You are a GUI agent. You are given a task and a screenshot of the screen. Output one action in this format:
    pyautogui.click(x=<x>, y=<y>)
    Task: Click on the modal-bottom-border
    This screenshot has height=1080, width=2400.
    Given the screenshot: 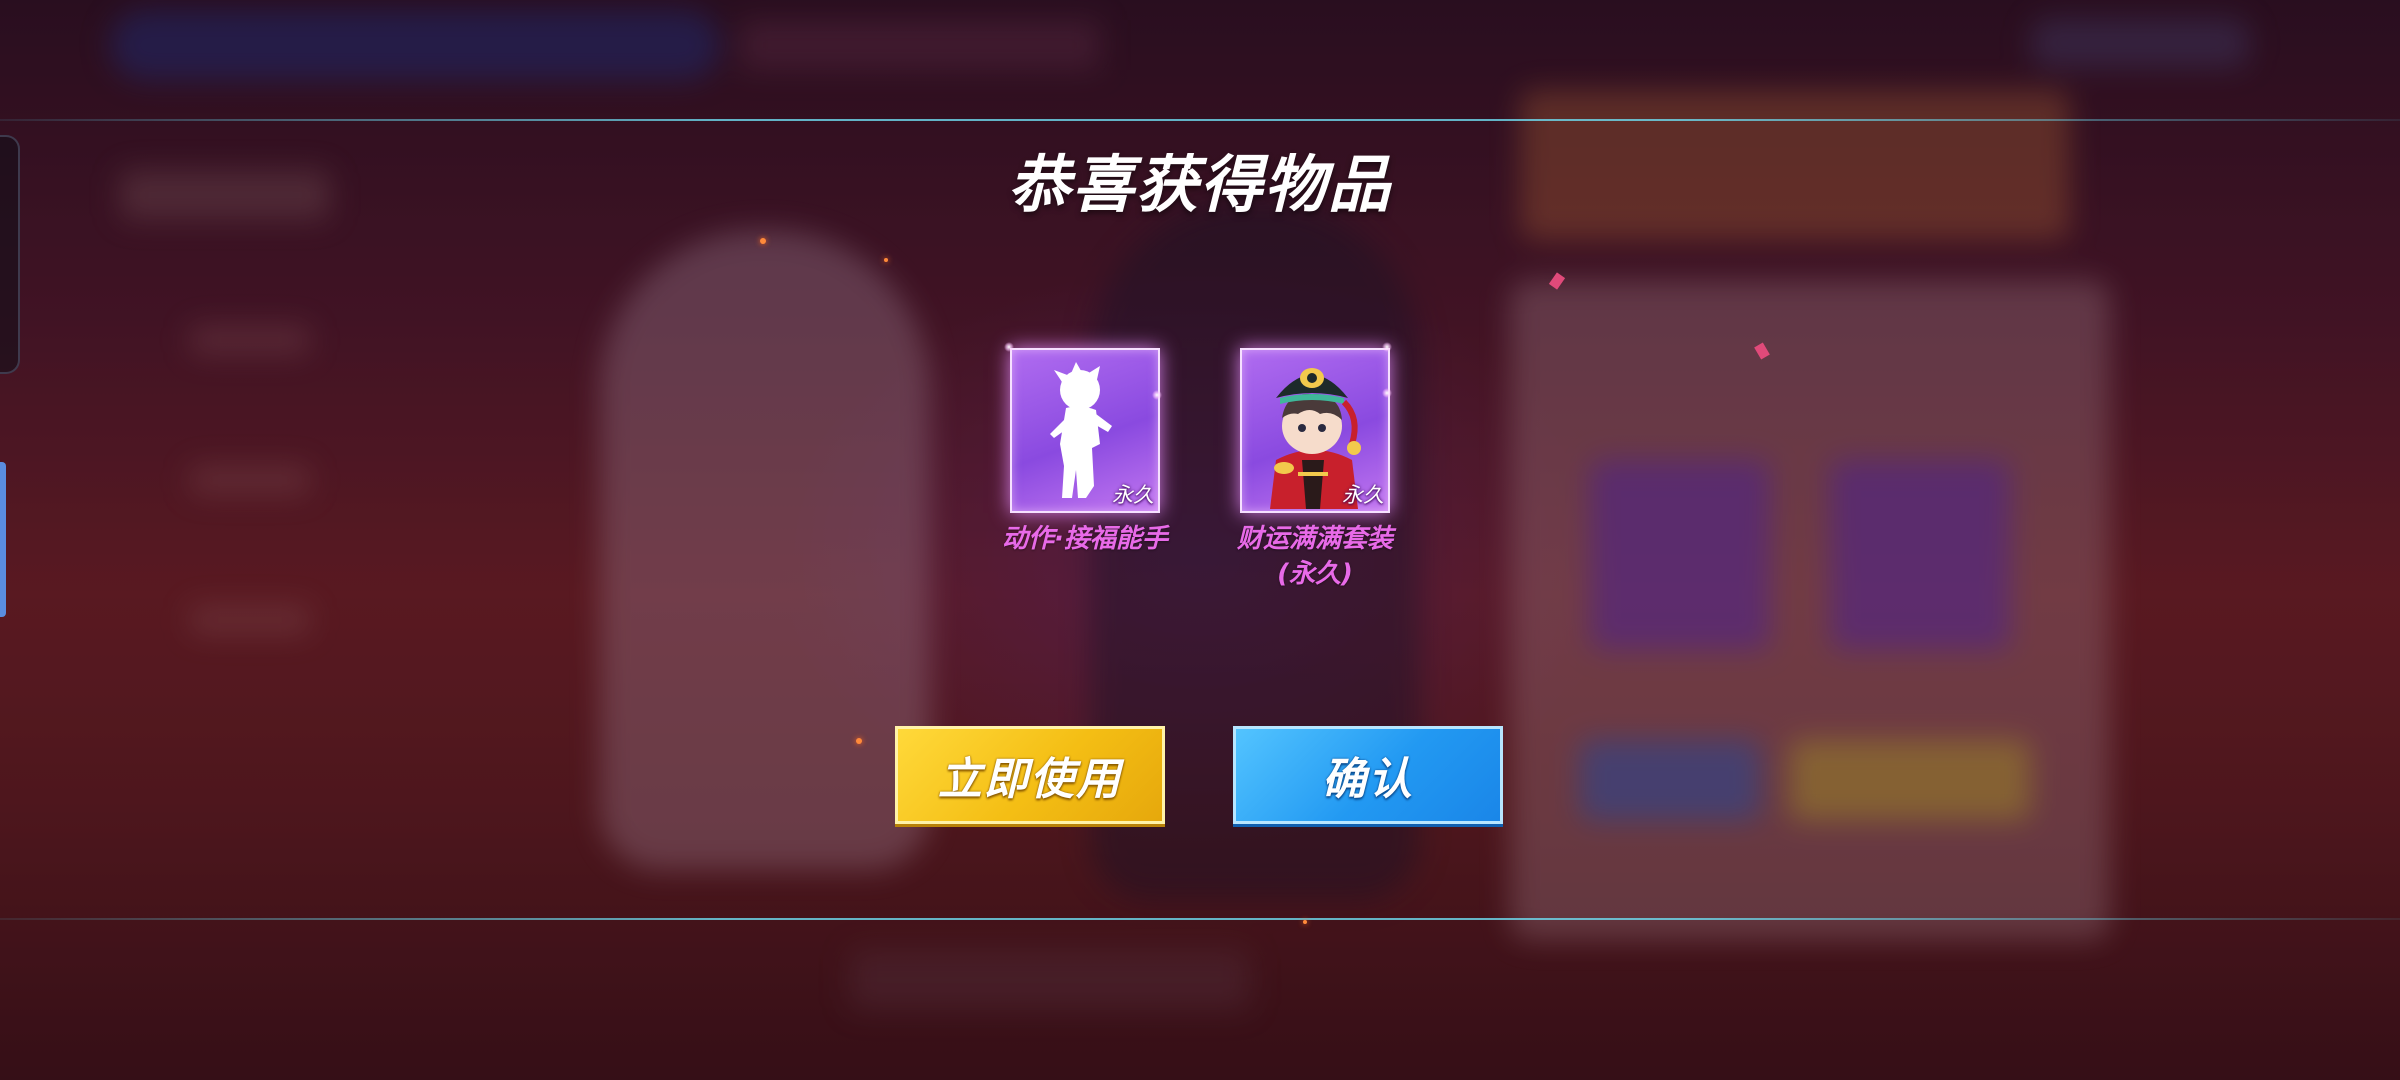 What is the action you would take?
    pyautogui.click(x=1200, y=919)
    